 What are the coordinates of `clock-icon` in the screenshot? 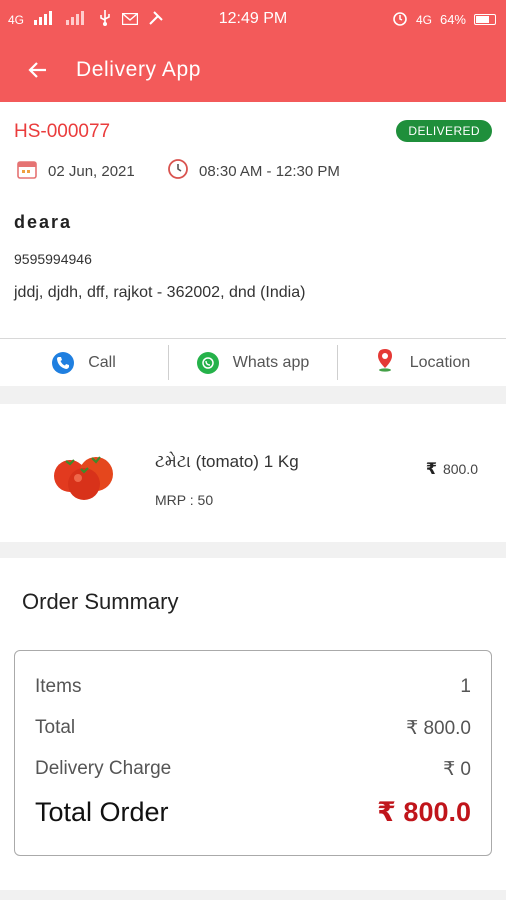 It's located at (178, 171).